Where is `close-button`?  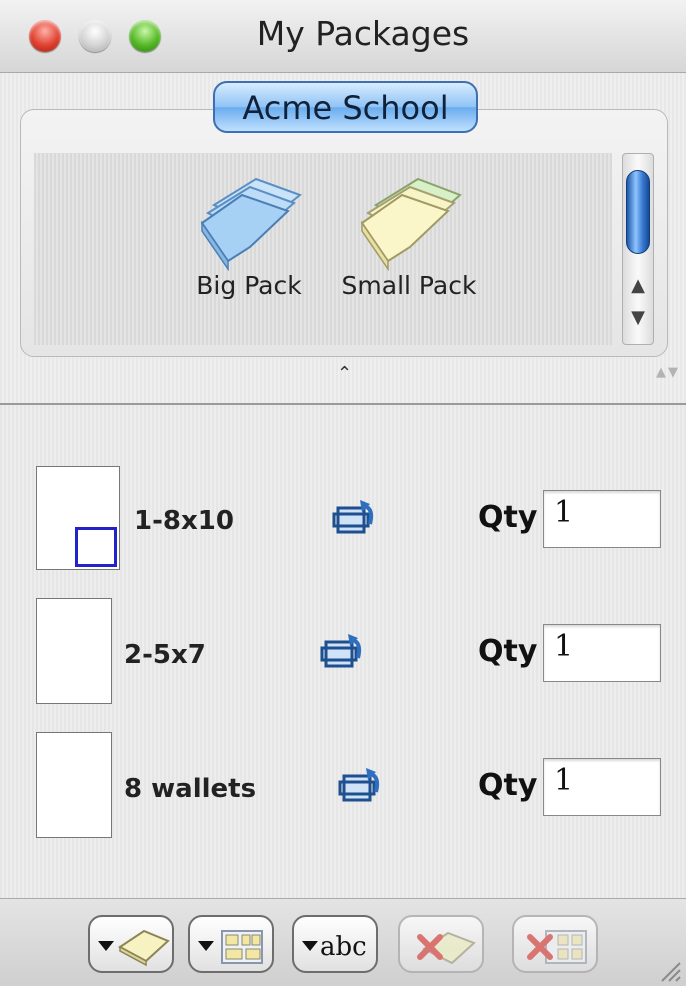
close-button is located at coordinates (45, 36).